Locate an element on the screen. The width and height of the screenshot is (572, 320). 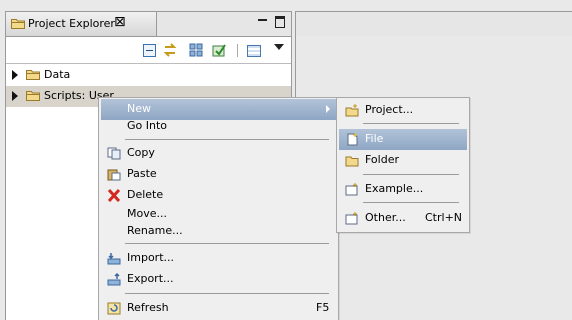
menu-item-copy: Copy is located at coordinates (218, 153).